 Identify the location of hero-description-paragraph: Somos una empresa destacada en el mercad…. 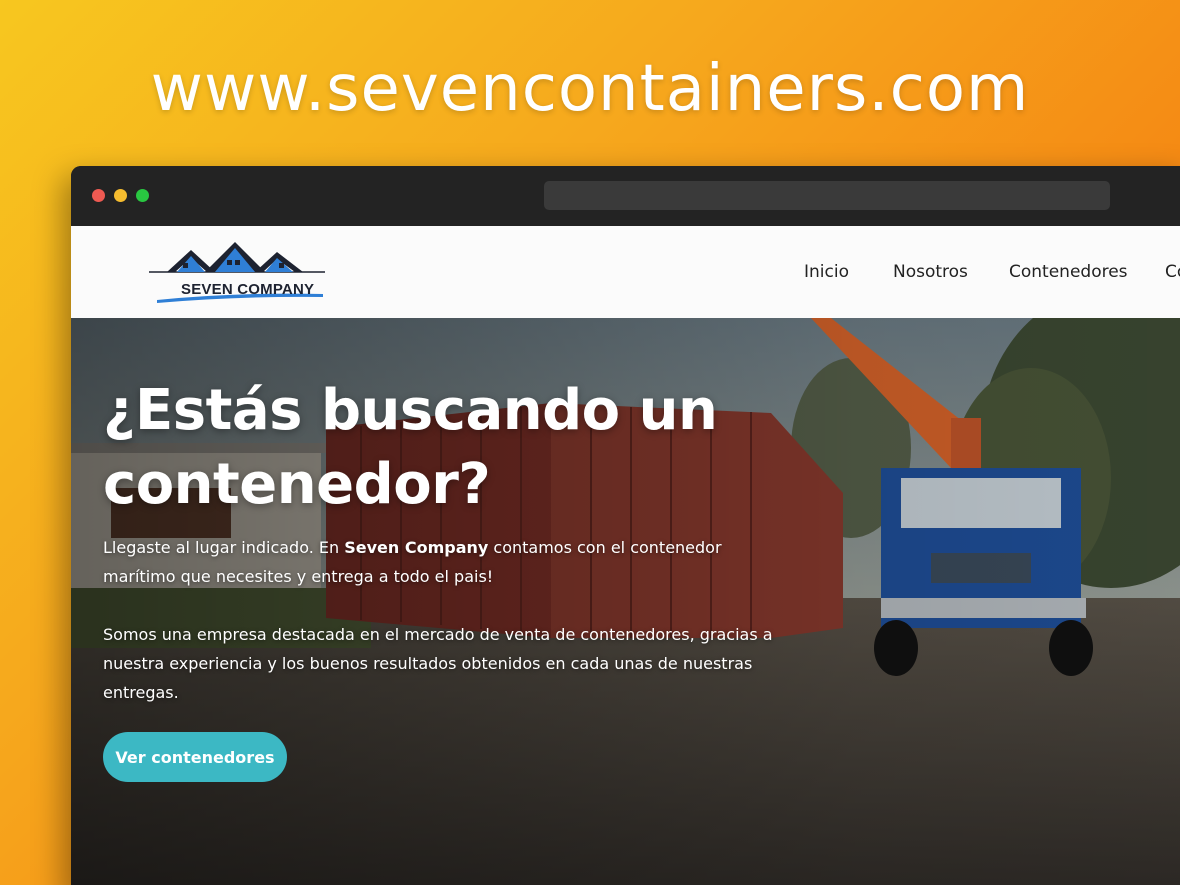
(438, 663).